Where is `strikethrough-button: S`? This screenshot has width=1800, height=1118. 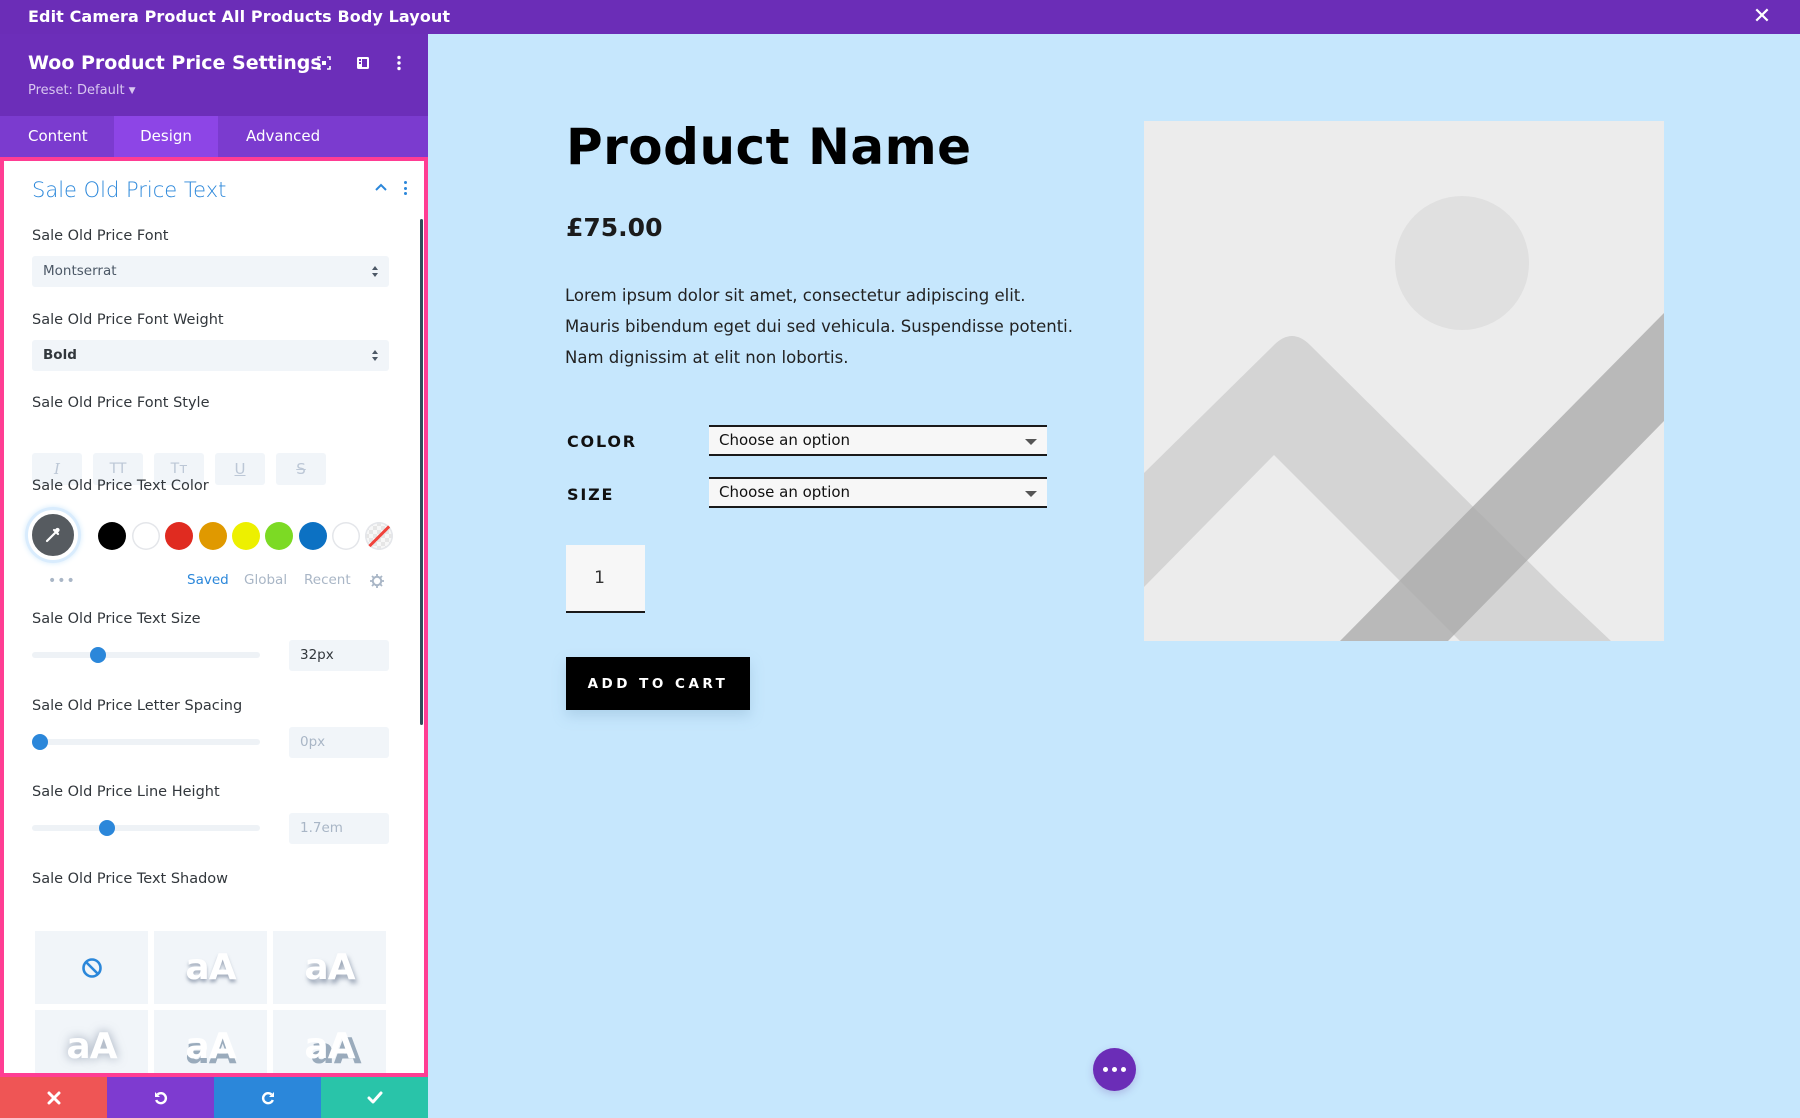
strikethrough-button: S is located at coordinates (301, 469).